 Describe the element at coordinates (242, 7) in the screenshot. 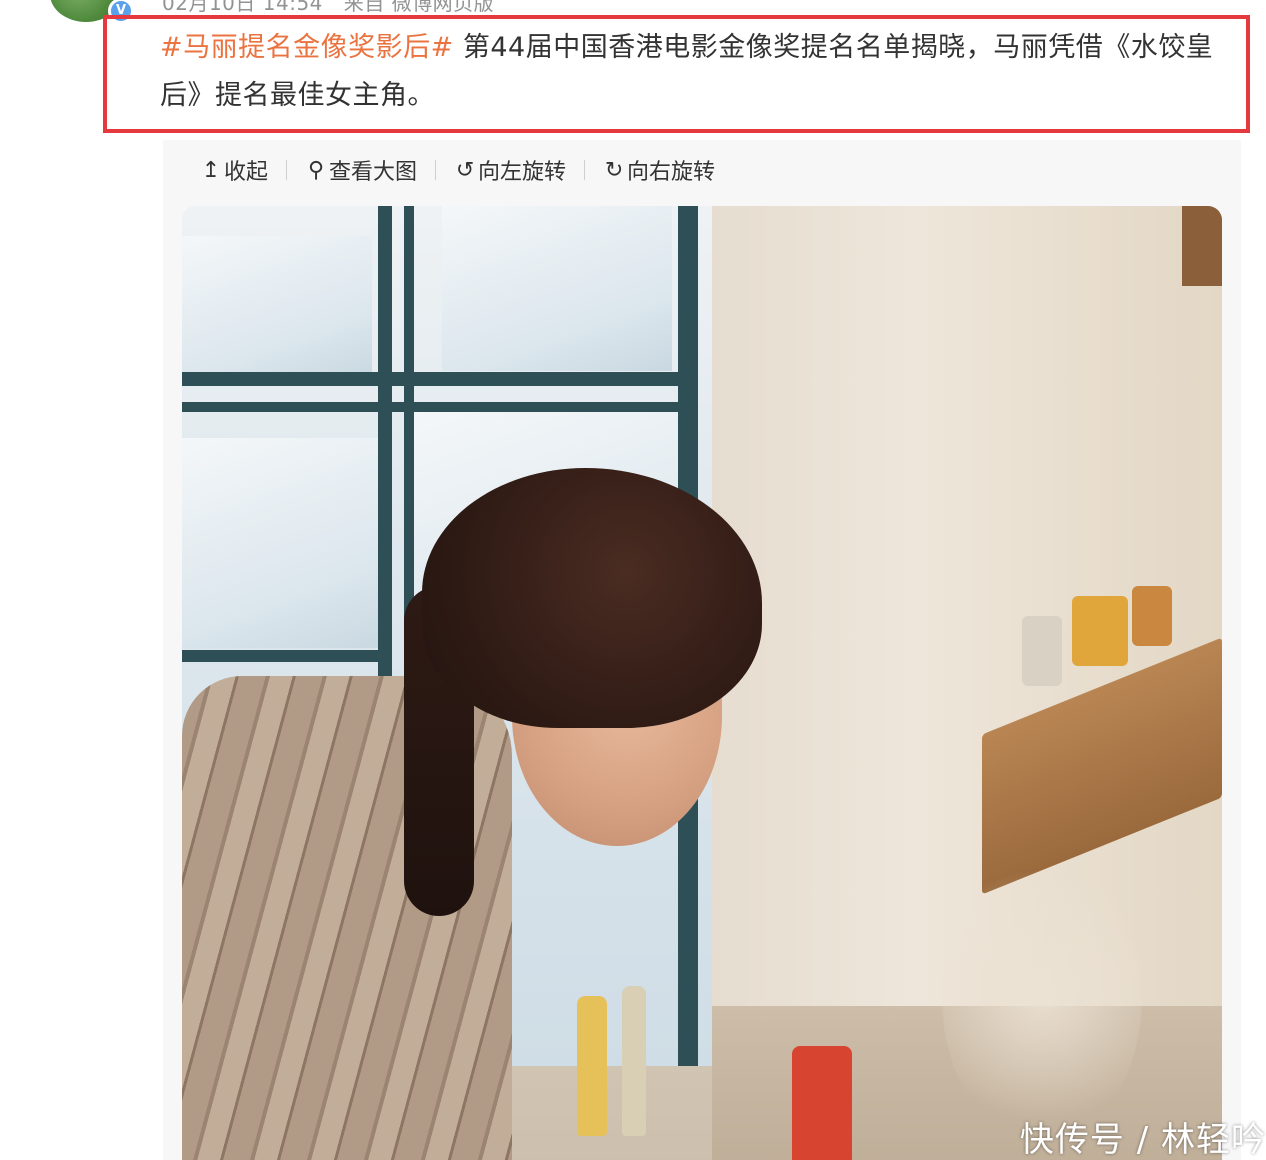

I see `post-timestamp: 02月10日 14:54` at that location.